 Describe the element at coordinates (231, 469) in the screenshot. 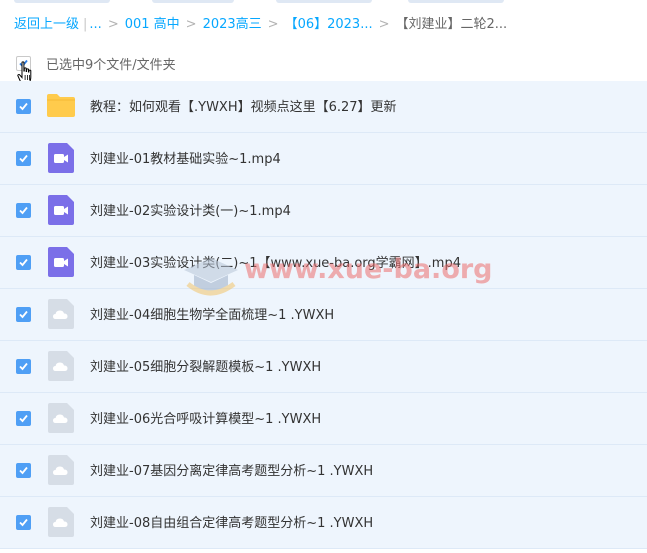

I see `file-name: 刘建业-07基因分离定律高考题型分析~1 .YWXH` at that location.